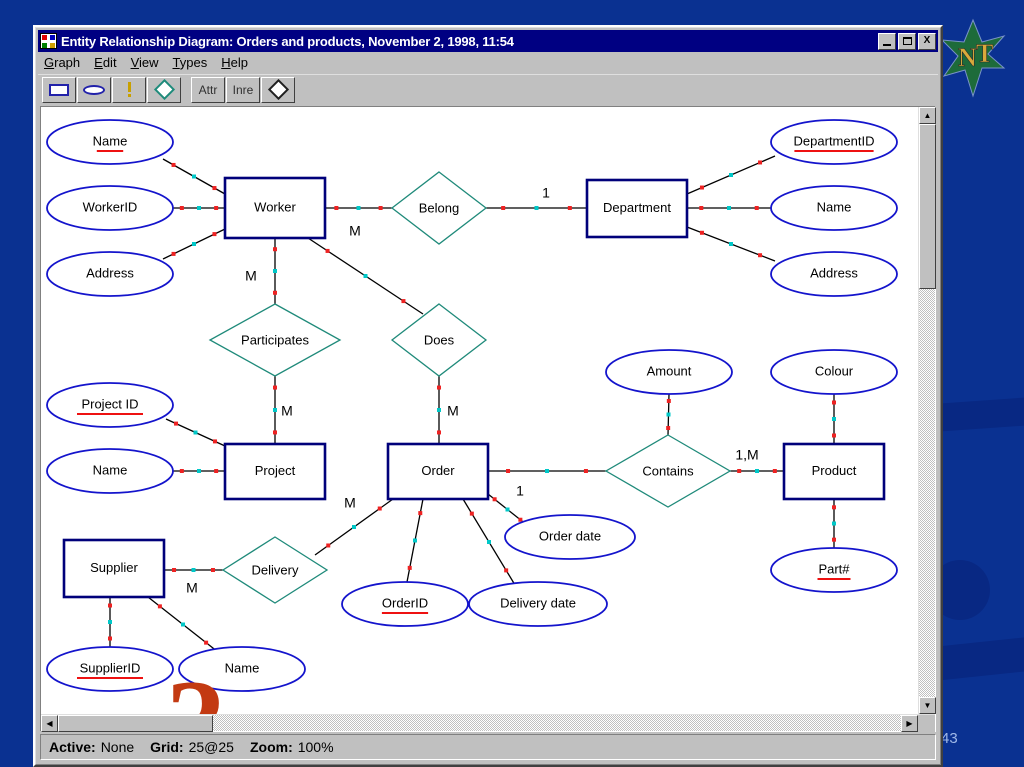  I want to click on er-attribute-delivery-date: Delivery date, so click(538, 604).